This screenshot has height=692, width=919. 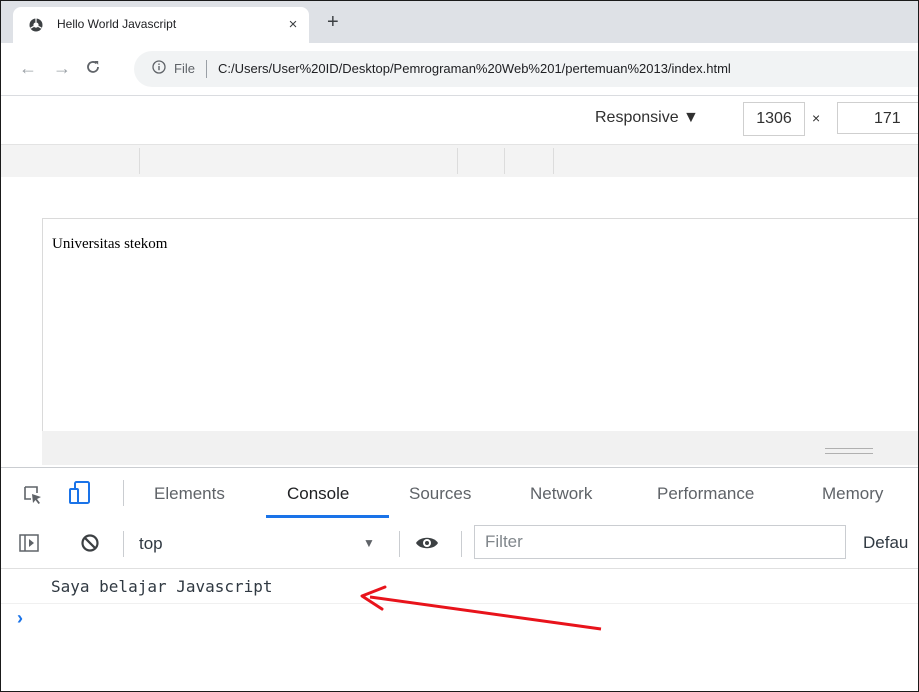 I want to click on sidebar-toggle-icon, so click(x=29, y=543).